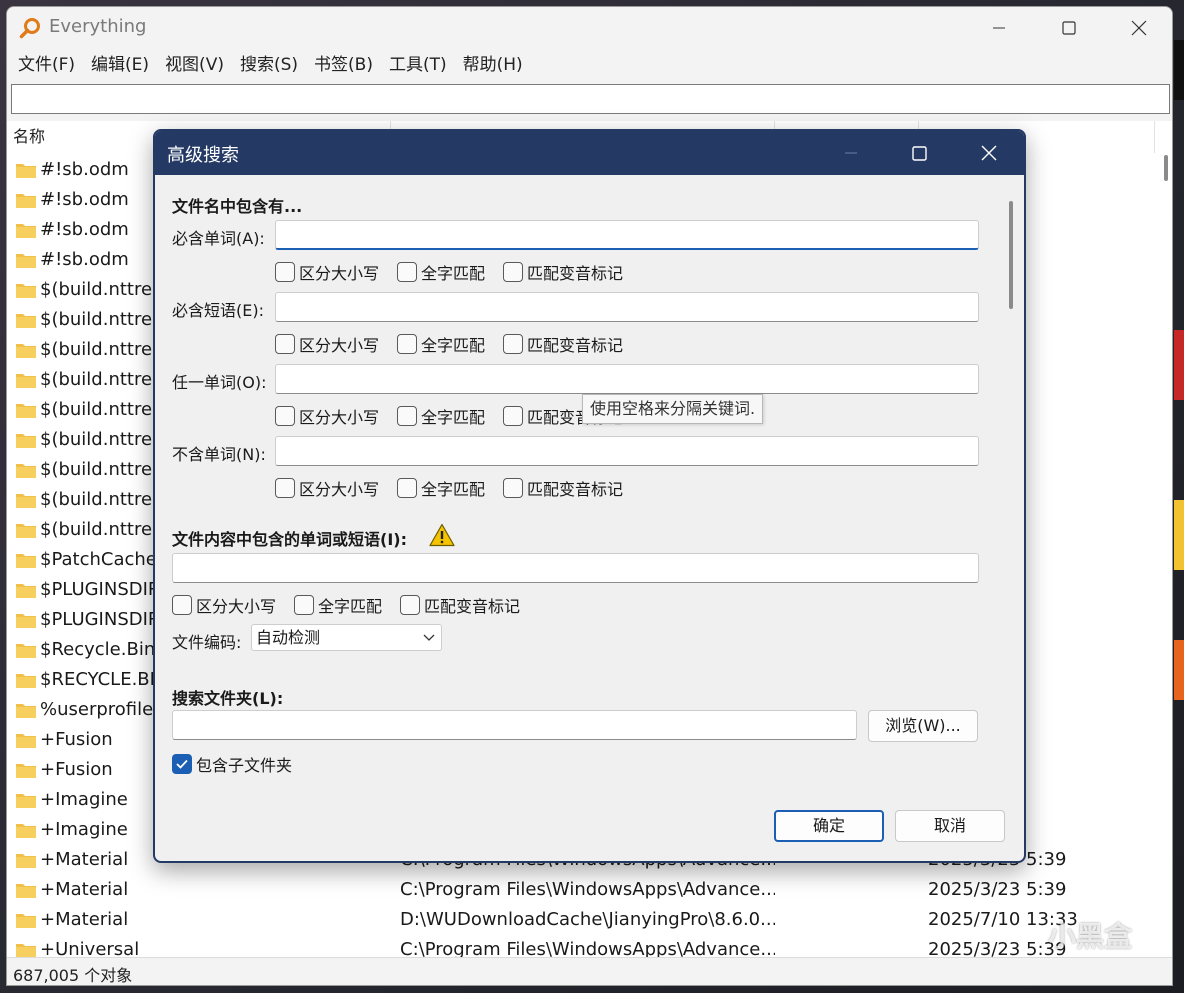 The image size is (1184, 993). What do you see at coordinates (232, 764) in the screenshot?
I see `include-subfolders-checkbox: 包含子文件夹` at bounding box center [232, 764].